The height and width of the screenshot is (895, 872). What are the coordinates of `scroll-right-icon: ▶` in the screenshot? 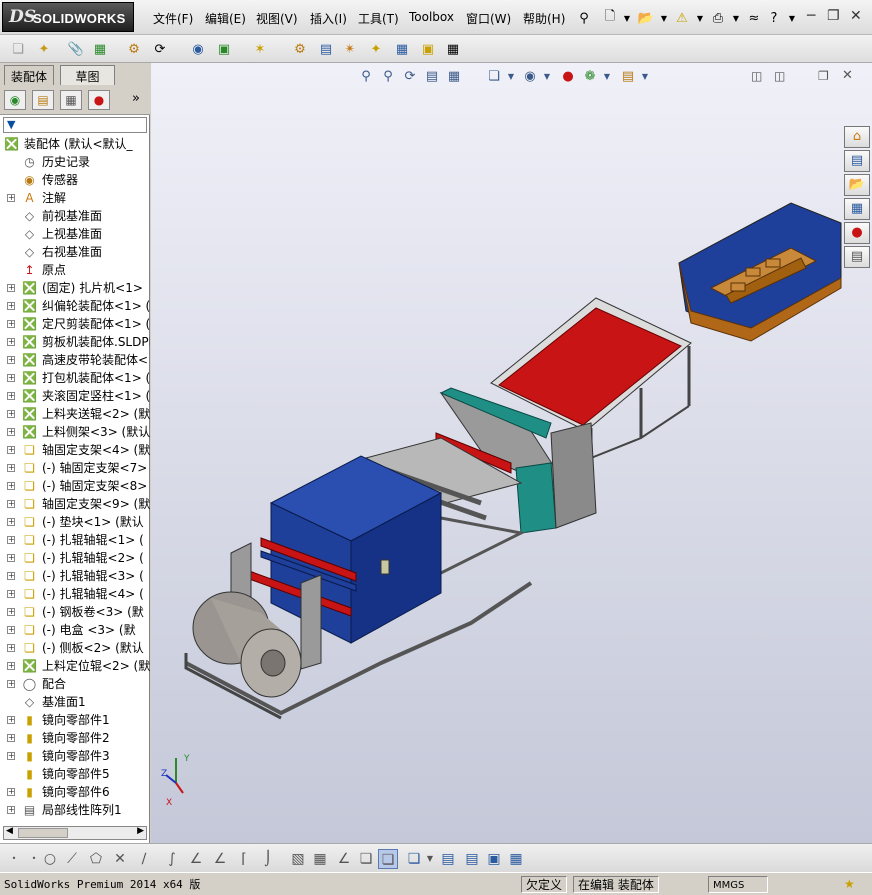 It's located at (140, 831).